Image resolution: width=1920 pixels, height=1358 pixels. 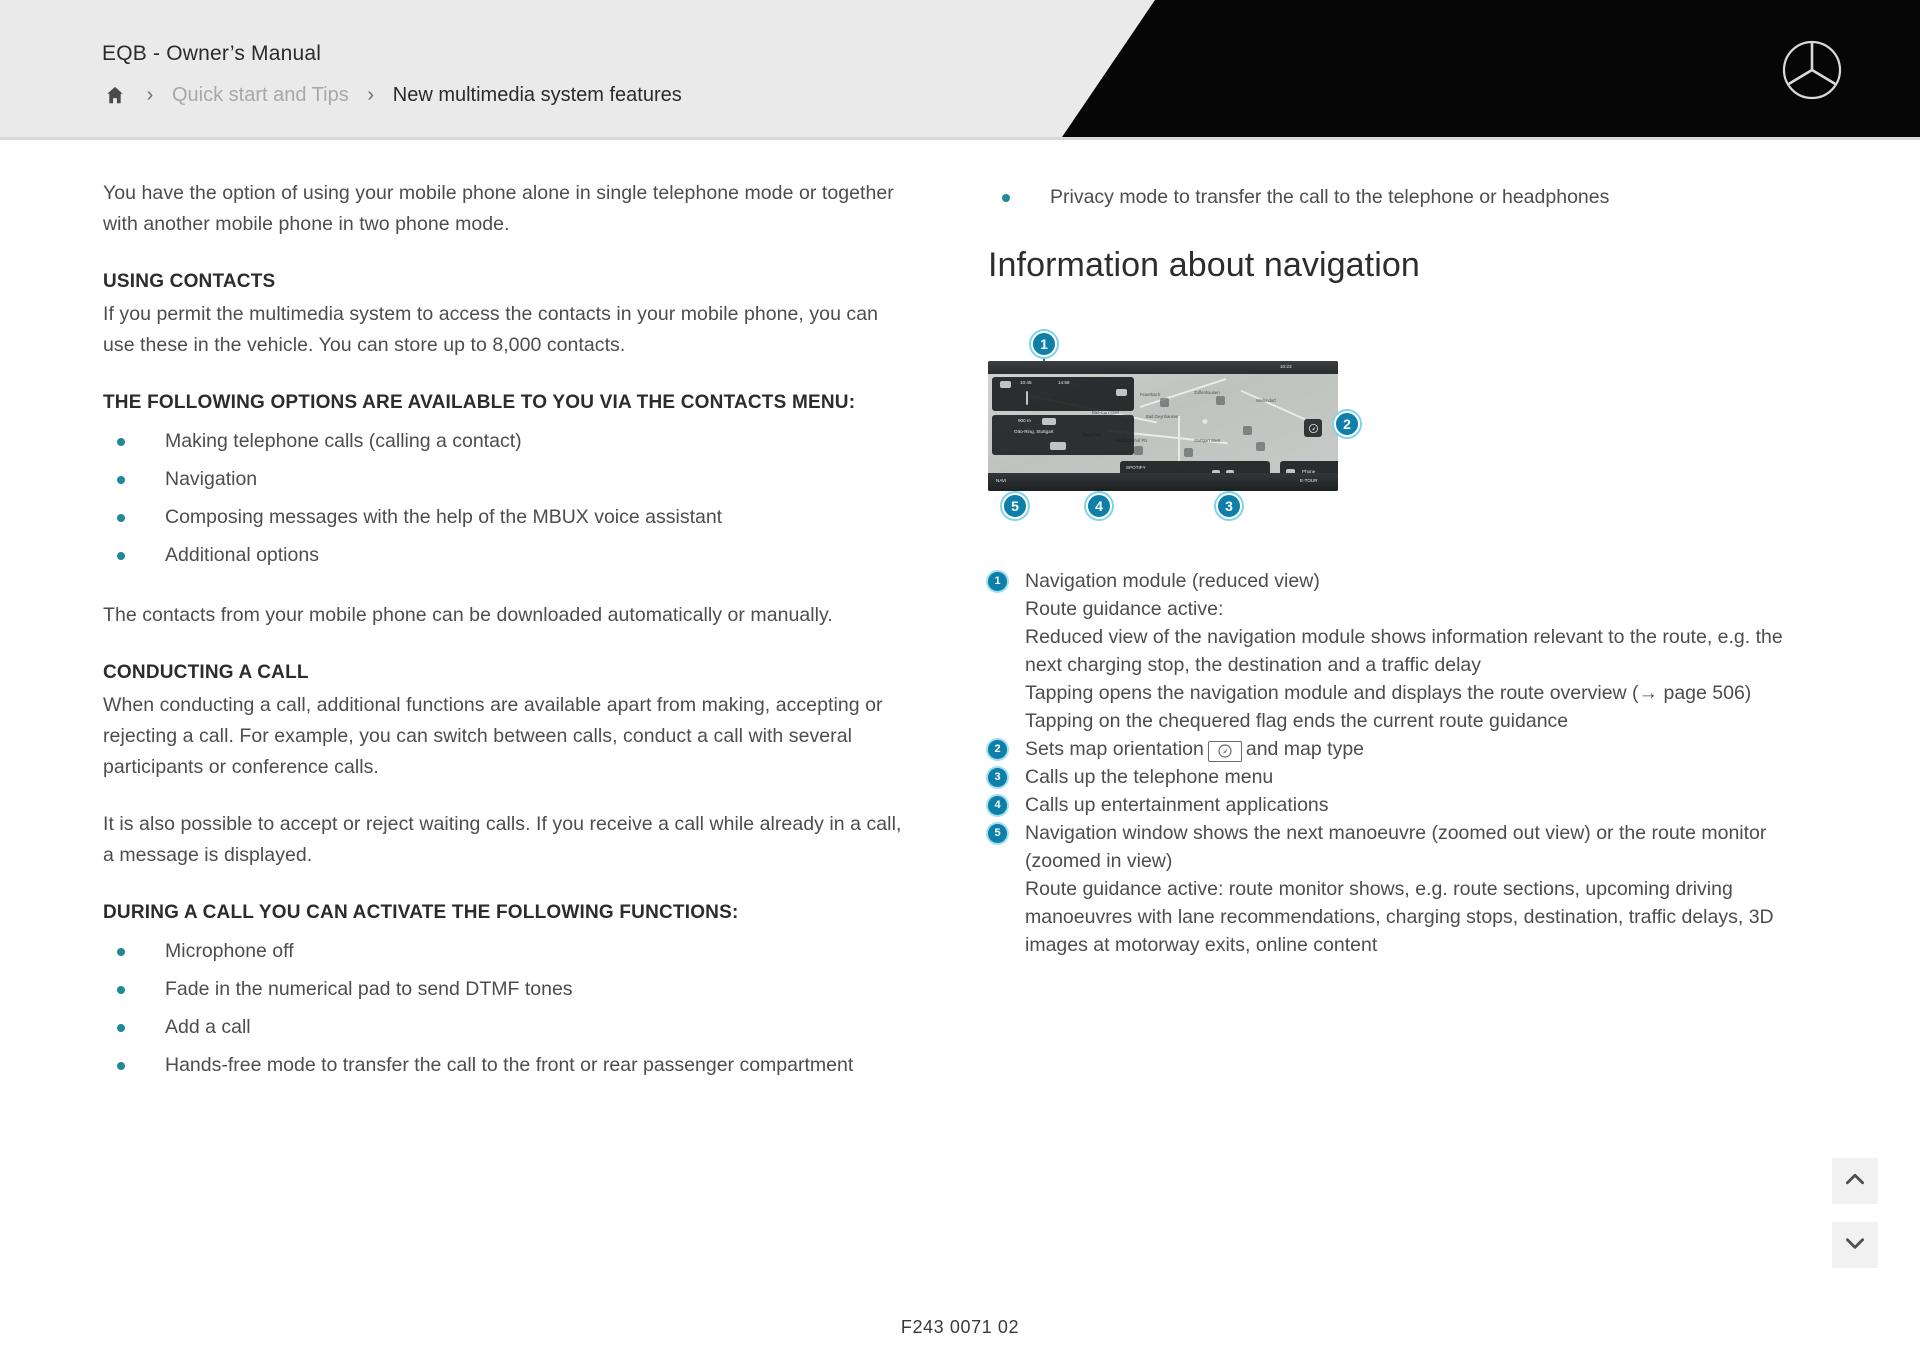 What do you see at coordinates (206, 672) in the screenshot?
I see `heading-conducting-a-call: CONDUCTING A CALL` at bounding box center [206, 672].